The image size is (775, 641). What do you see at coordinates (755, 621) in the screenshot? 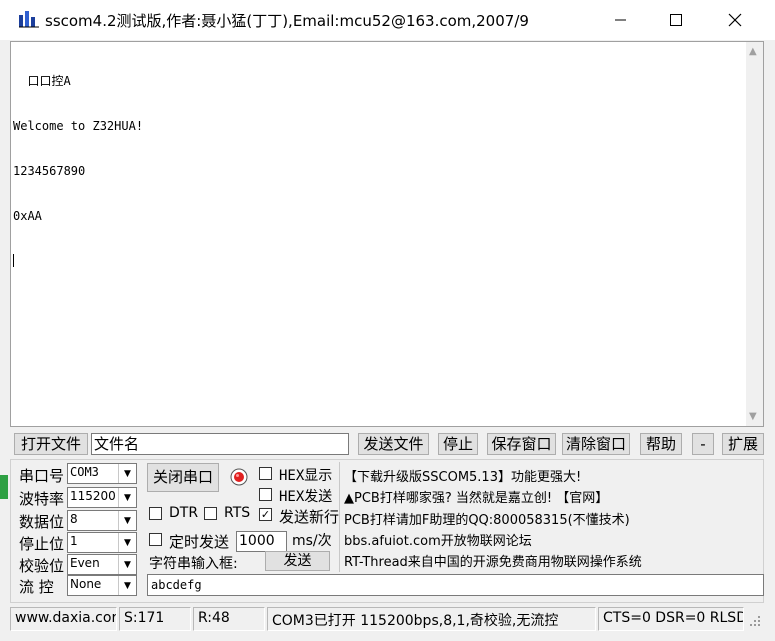
I see `resize-grip-icon` at bounding box center [755, 621].